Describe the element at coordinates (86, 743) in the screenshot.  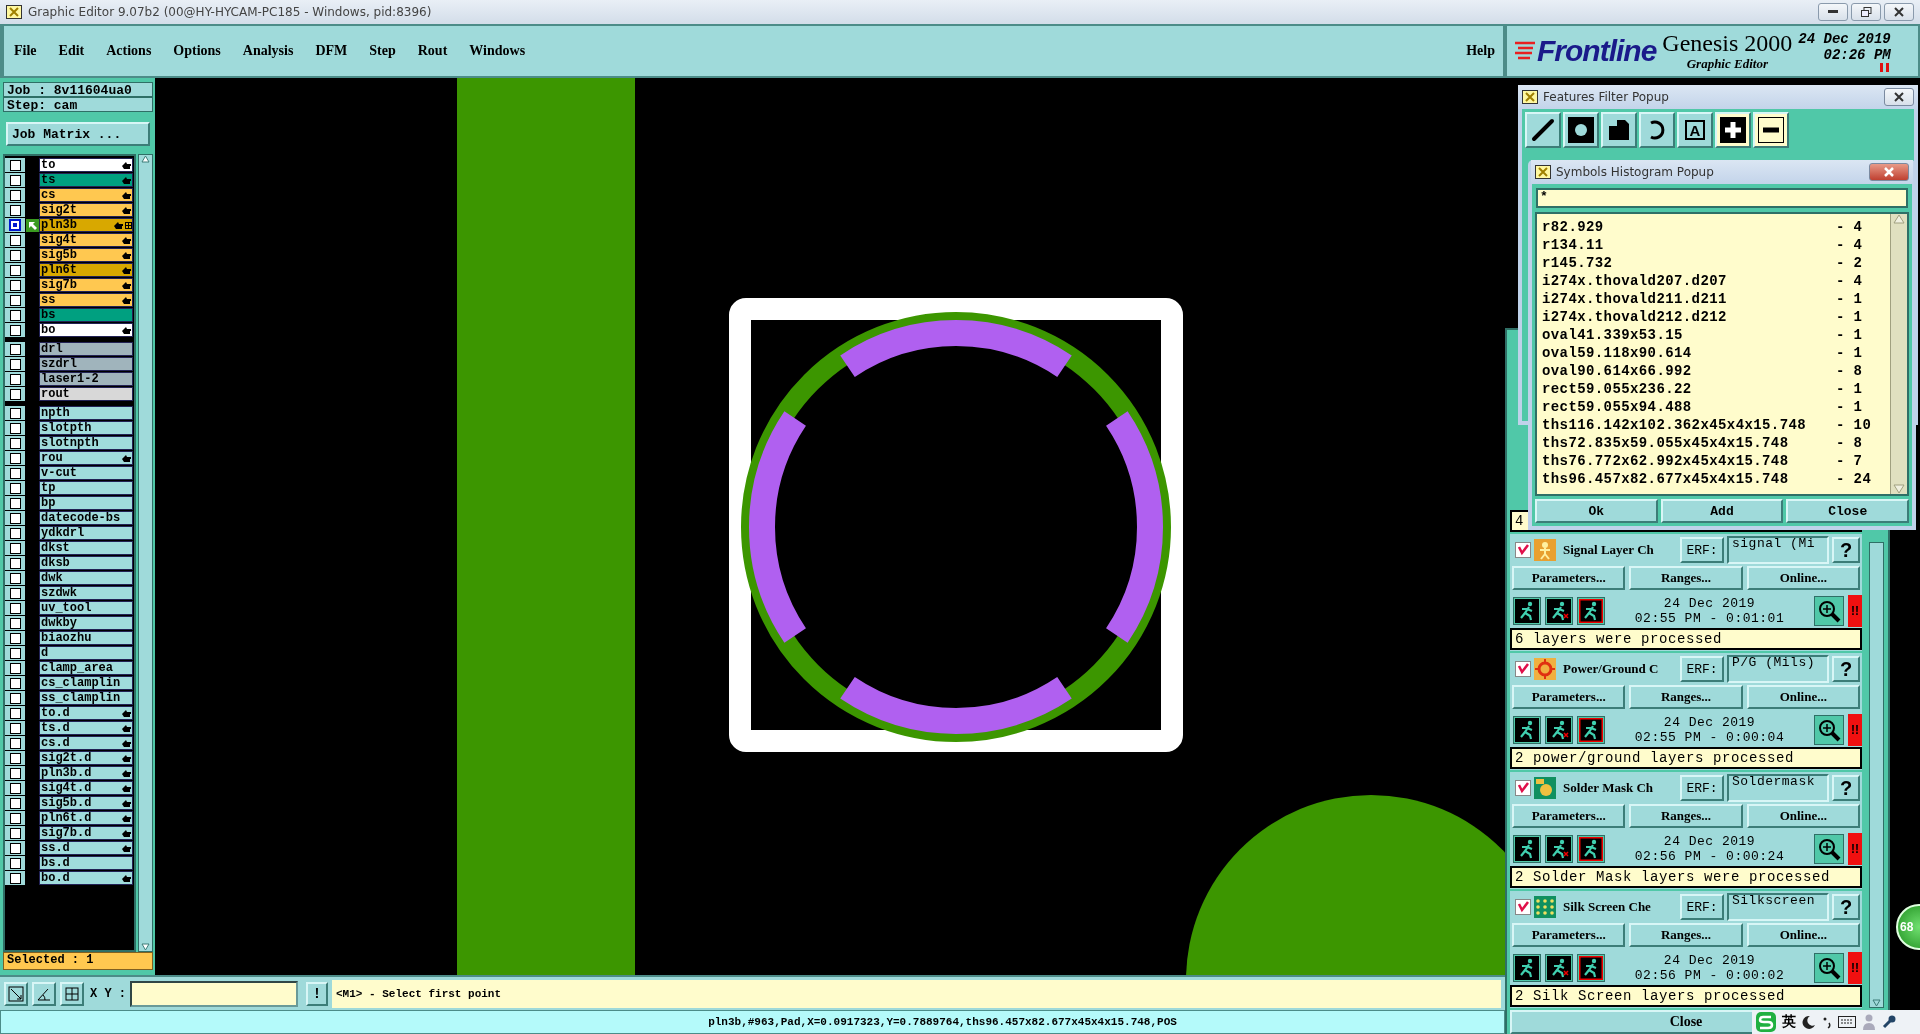
I see `layer-item: cs.d` at that location.